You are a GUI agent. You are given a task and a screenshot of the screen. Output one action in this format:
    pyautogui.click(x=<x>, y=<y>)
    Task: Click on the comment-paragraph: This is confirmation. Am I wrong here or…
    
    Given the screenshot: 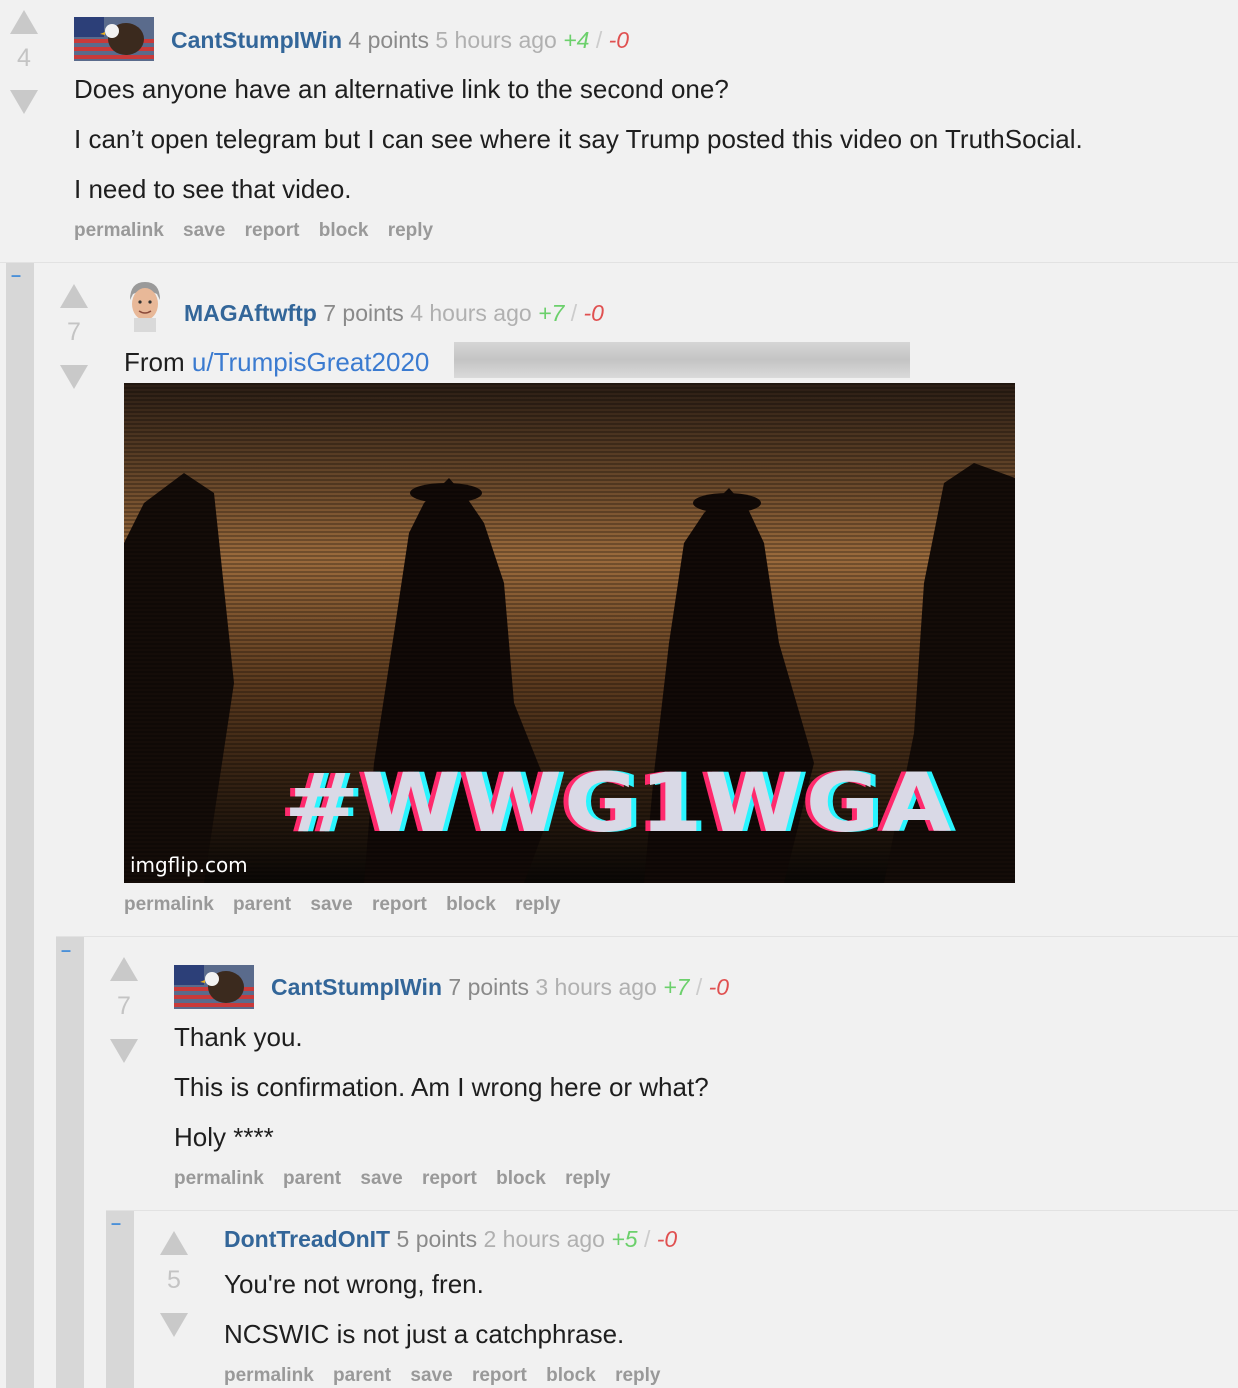 What is the action you would take?
    pyautogui.click(x=441, y=1087)
    